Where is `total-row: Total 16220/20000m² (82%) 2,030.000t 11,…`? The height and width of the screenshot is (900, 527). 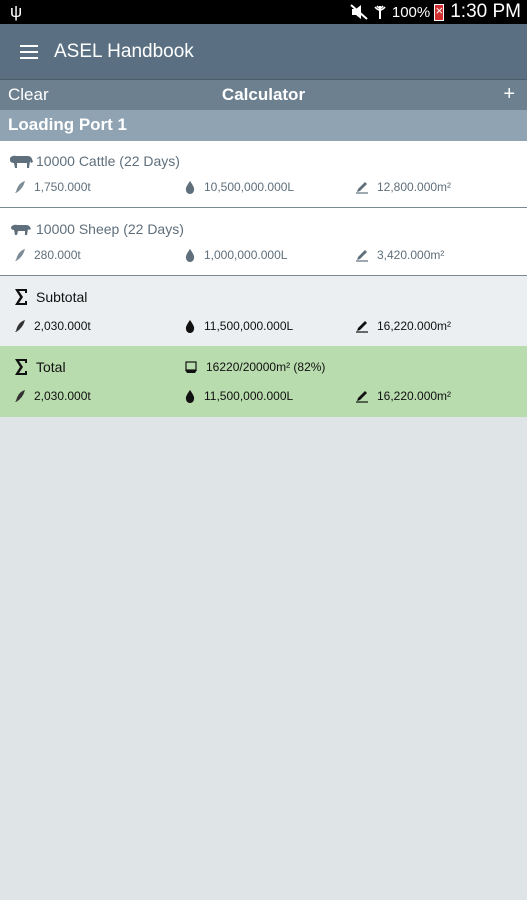 total-row: Total 16220/20000m² (82%) 2,030.000t 11,… is located at coordinates (263, 381).